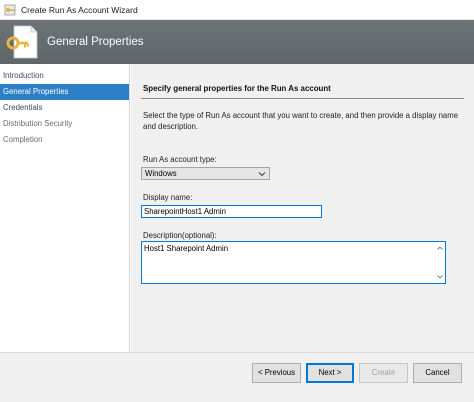  What do you see at coordinates (205, 173) in the screenshot?
I see `account-type-select: Windows` at bounding box center [205, 173].